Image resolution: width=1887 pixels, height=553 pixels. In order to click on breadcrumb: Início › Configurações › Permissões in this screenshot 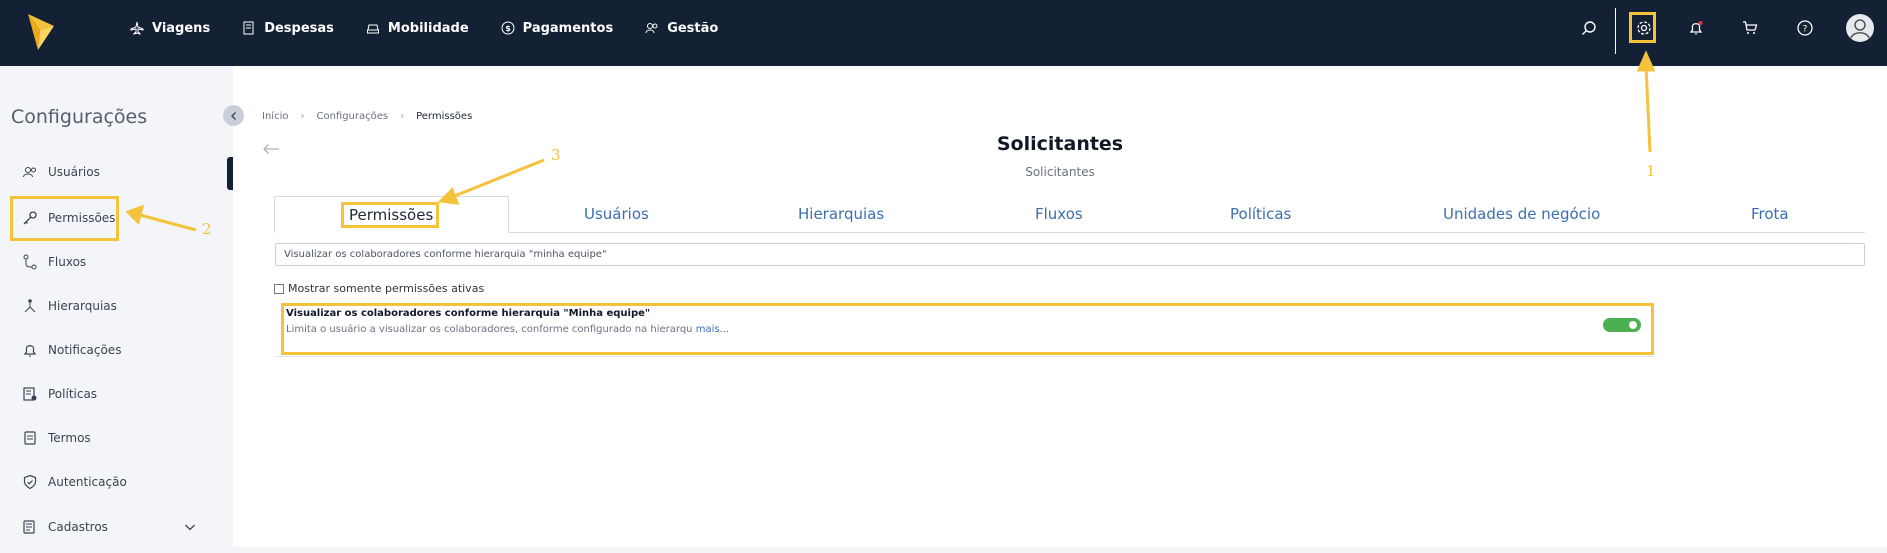, I will do `click(367, 116)`.